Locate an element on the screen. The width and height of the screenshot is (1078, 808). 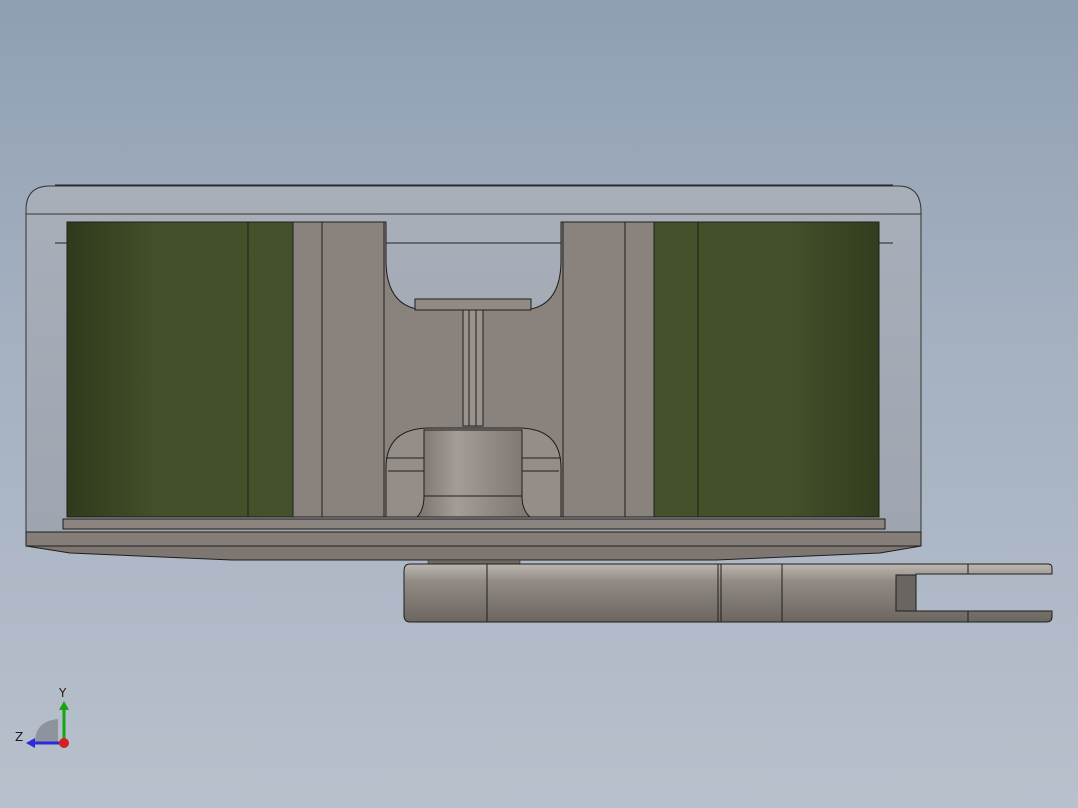
lever-arm is located at coordinates (728, 593).